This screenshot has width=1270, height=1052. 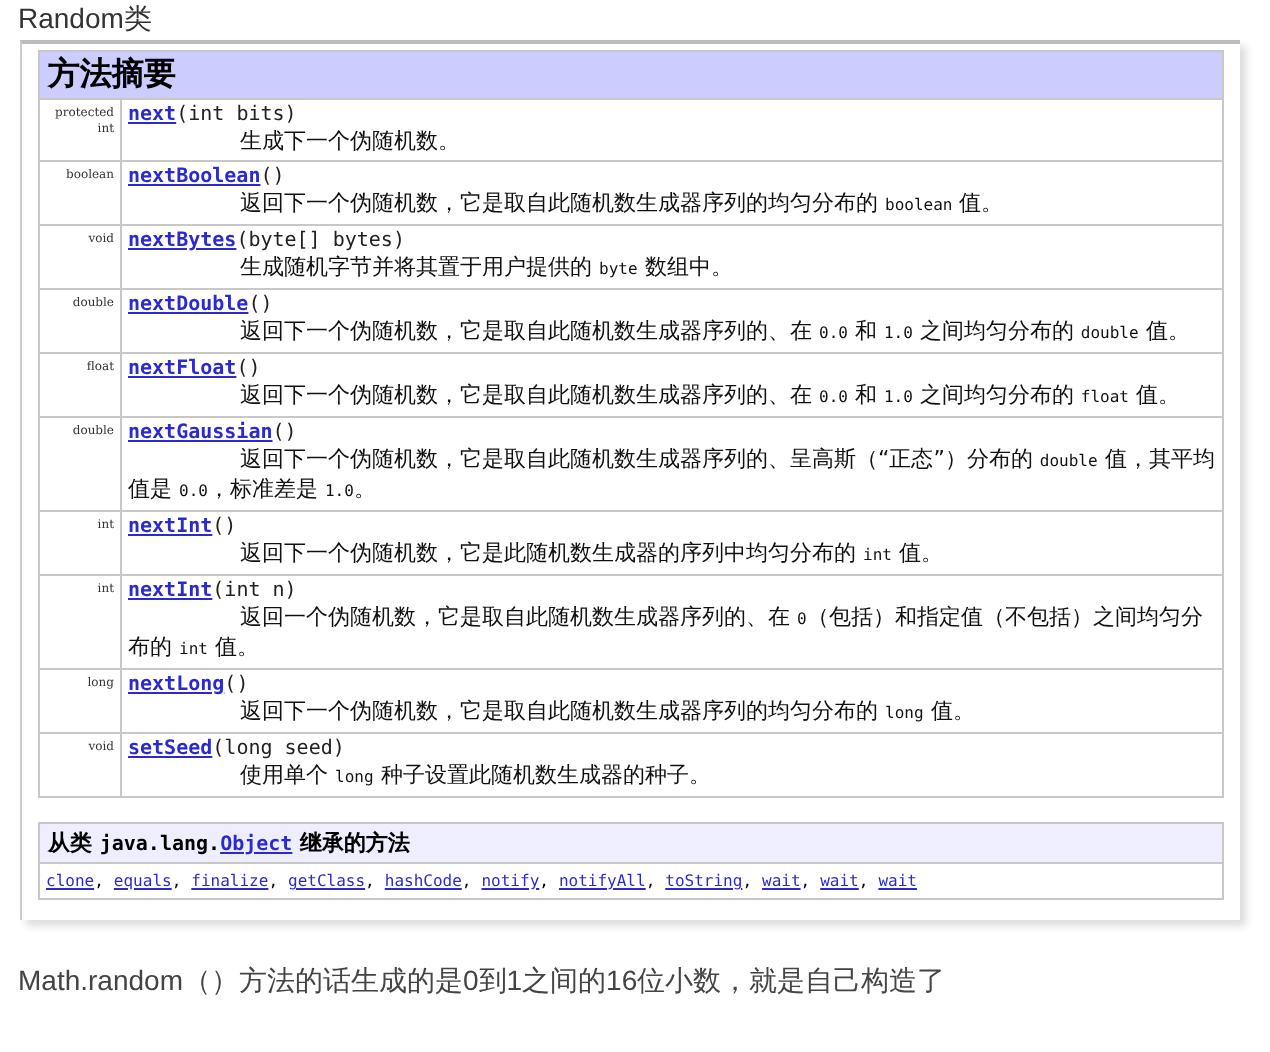 I want to click on method-description: 返回下一个伪随机数，它是取自此随机数生成器序列的均匀分布的 boolean 值。, so click(x=622, y=205).